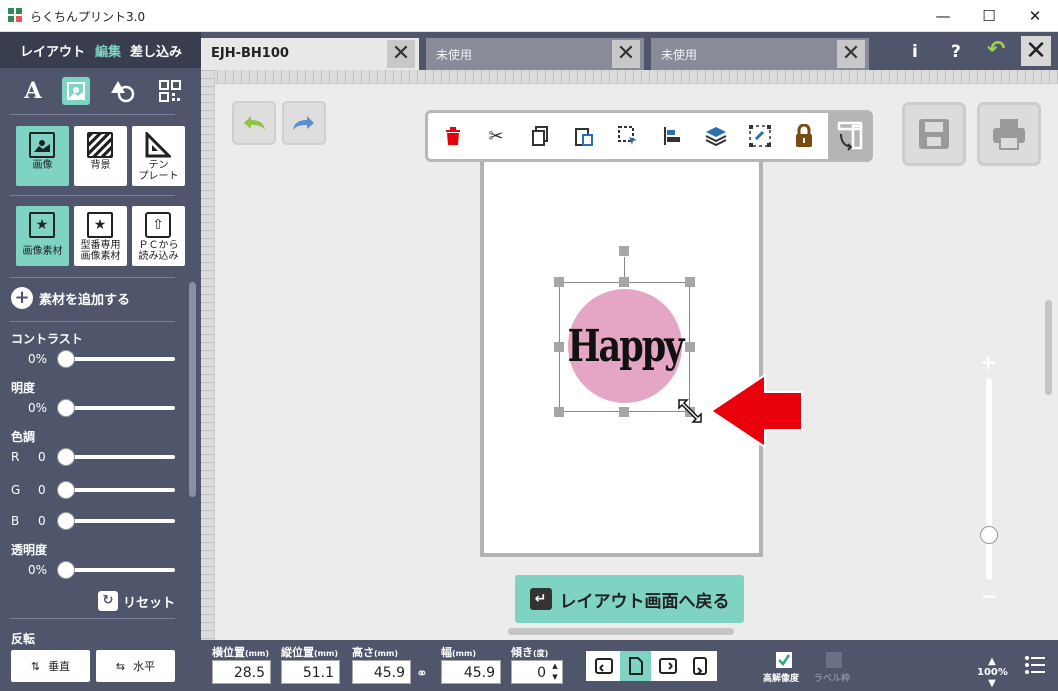  What do you see at coordinates (119, 490) in the screenshot?
I see `g-slider` at bounding box center [119, 490].